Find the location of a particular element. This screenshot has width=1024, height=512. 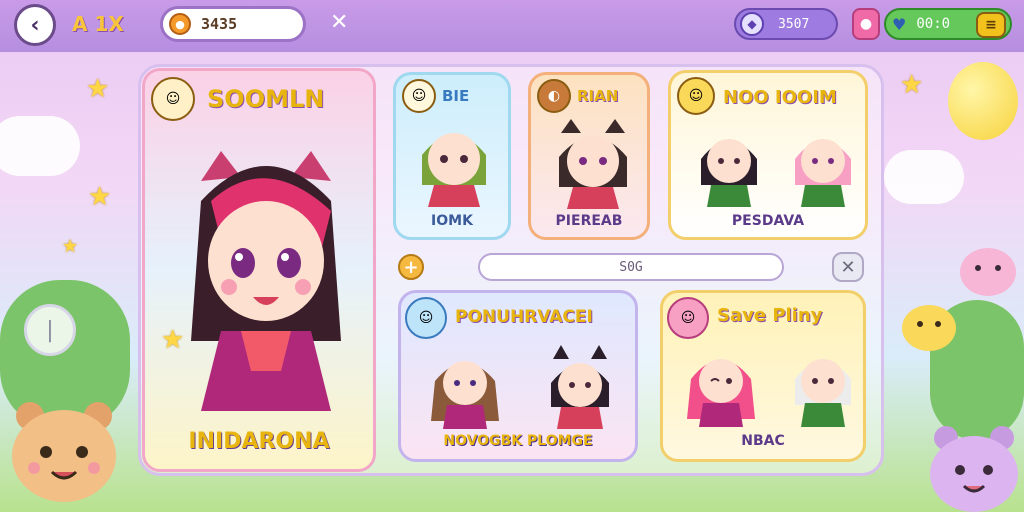

character-card-5: ☺ Save Pliny NBAC is located at coordinates (763, 376).